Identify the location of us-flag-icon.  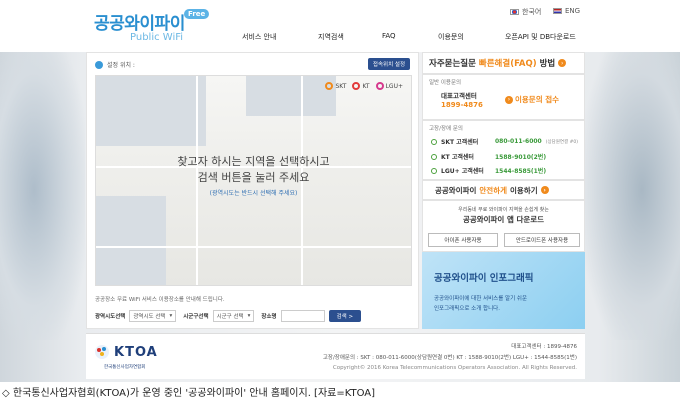
(557, 11).